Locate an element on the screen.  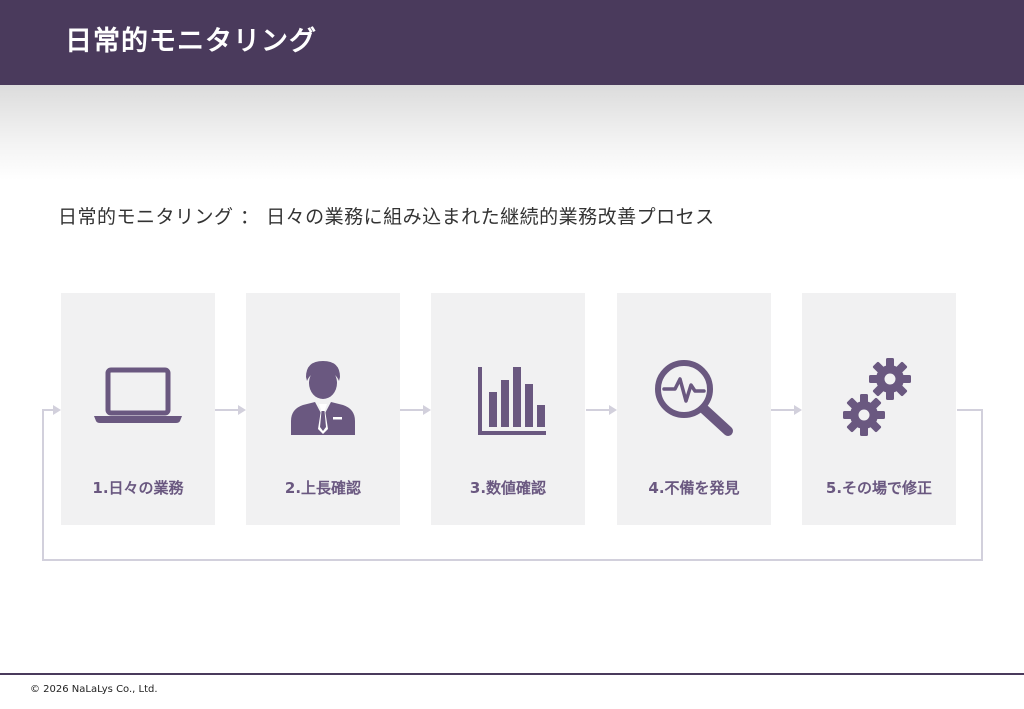
step-card-manager-check: 2.上長確認 is located at coordinates (323, 409).